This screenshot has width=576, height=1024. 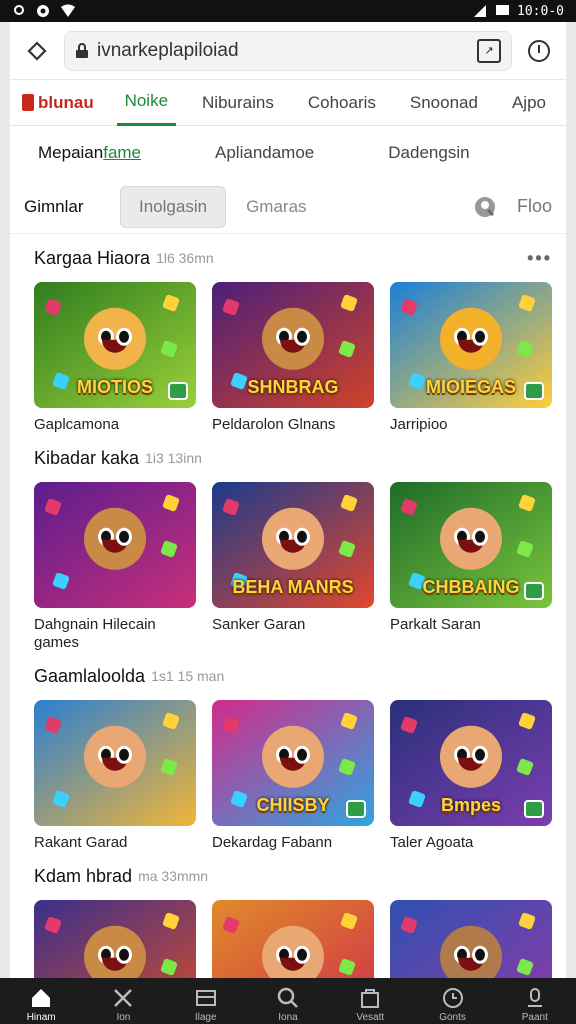 I want to click on game-card: Rakant Garad, so click(x=115, y=776).